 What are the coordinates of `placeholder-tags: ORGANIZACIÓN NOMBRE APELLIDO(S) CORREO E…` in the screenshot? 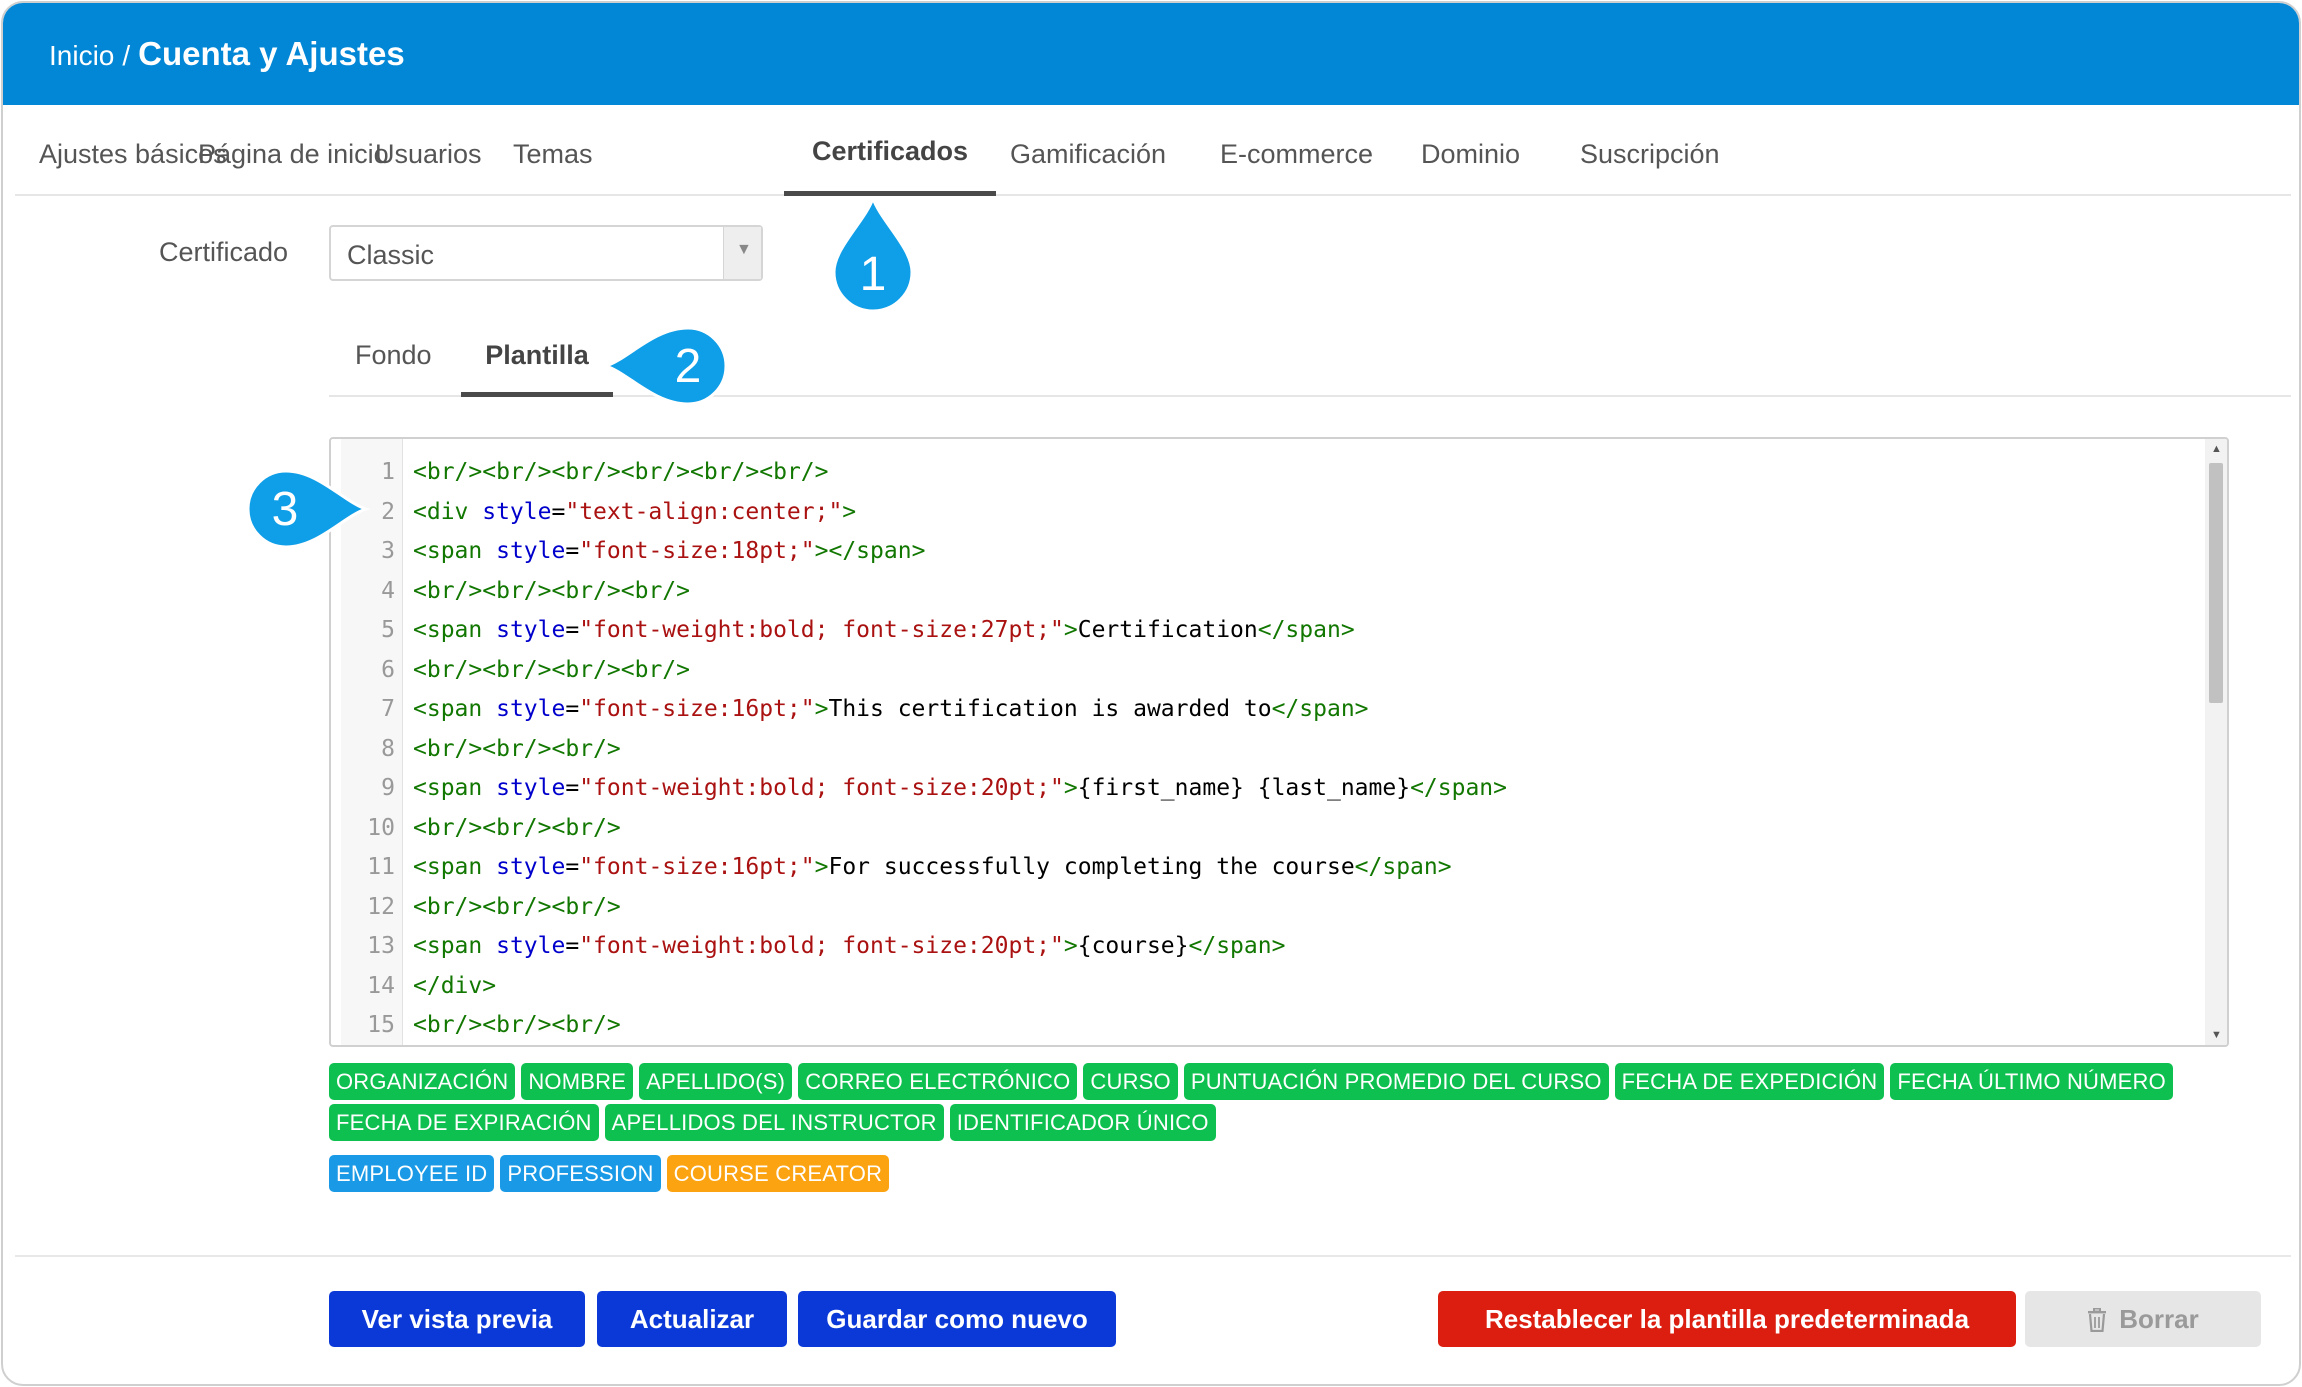 It's located at (1279, 1129).